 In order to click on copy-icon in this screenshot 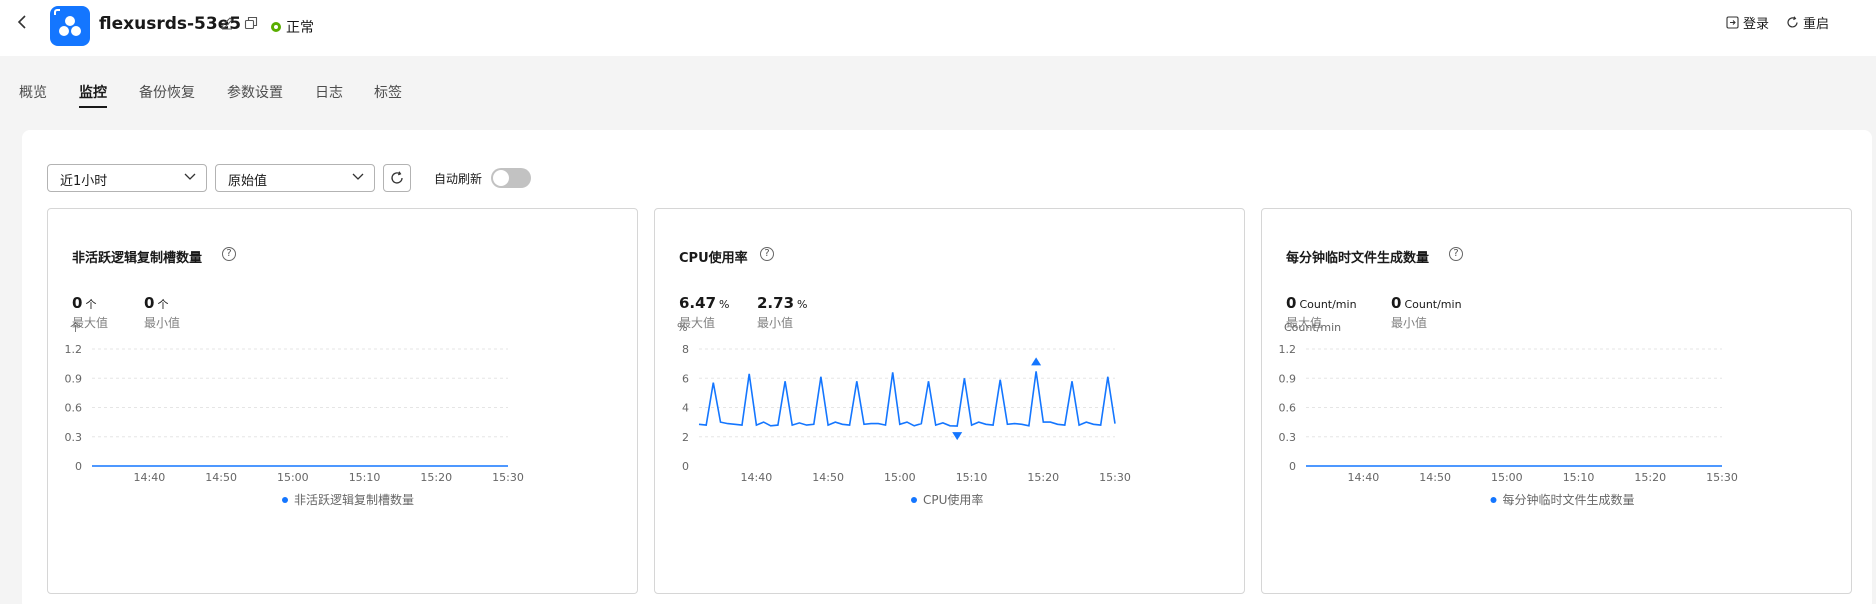, I will do `click(251, 24)`.